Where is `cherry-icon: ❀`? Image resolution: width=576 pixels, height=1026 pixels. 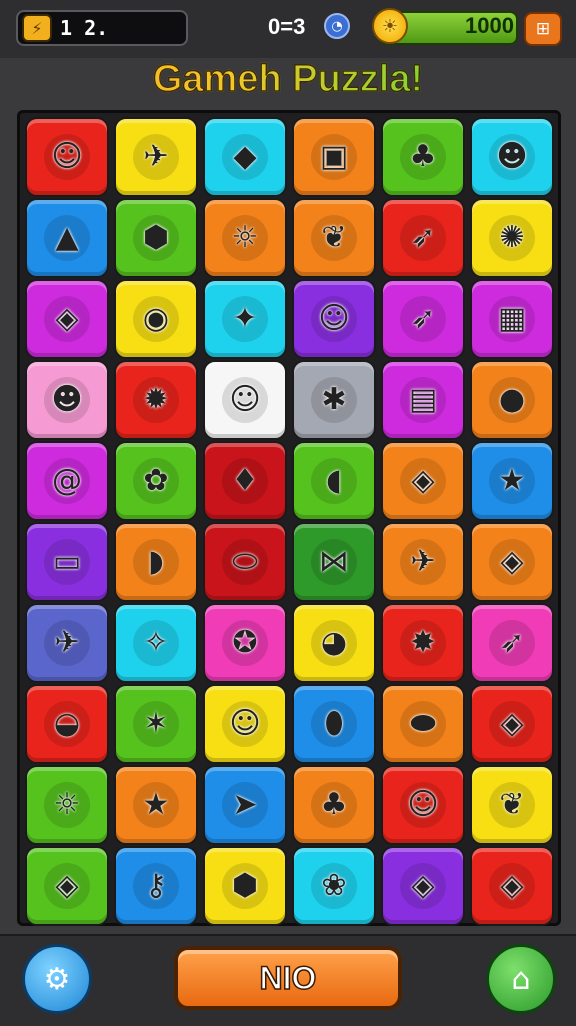
cherry-icon: ❀ is located at coordinates (334, 886).